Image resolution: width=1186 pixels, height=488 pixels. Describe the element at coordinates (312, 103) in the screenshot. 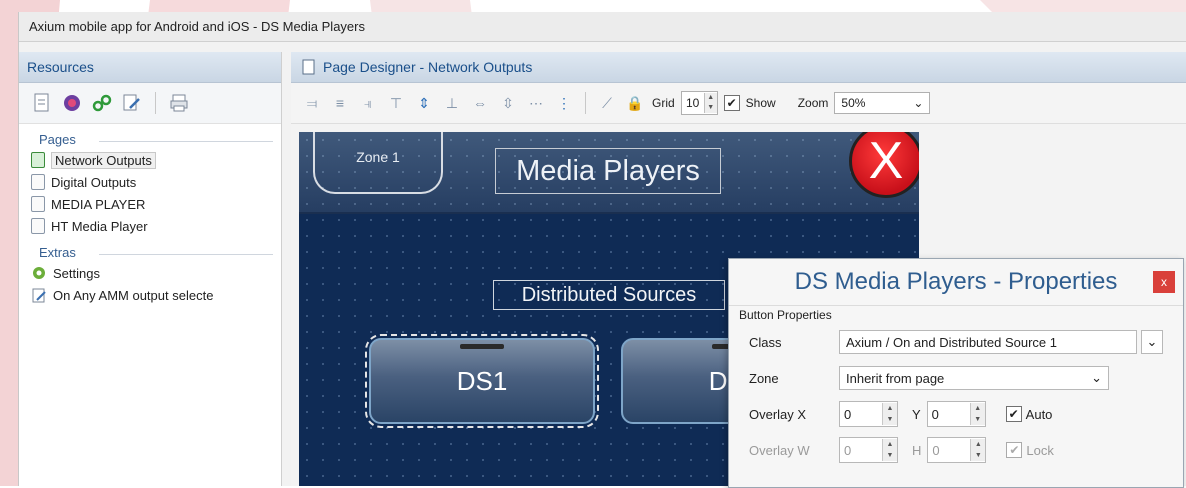

I see `align-left-icon: ⫤` at that location.